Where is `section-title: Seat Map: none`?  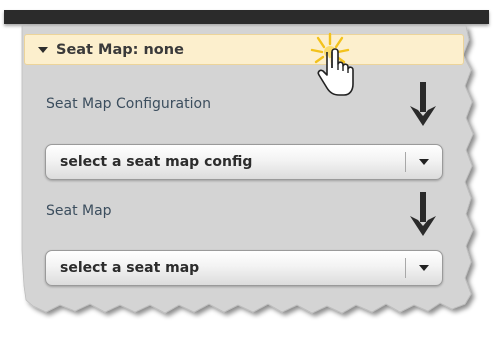 section-title: Seat Map: none is located at coordinates (120, 49).